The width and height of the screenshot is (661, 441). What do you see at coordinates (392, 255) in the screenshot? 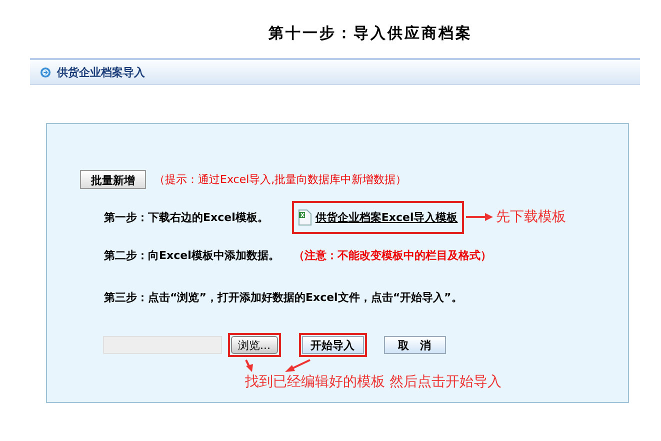
I see `warning-note: （注意：不能改变模板中的栏目及格式）` at bounding box center [392, 255].